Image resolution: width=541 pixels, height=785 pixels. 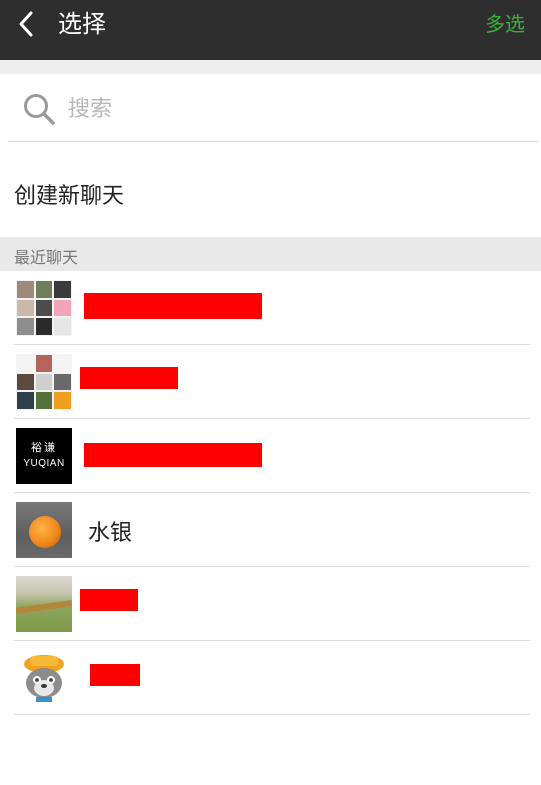 I want to click on avatar-logo-text-en: YUQIAN, so click(x=44, y=463).